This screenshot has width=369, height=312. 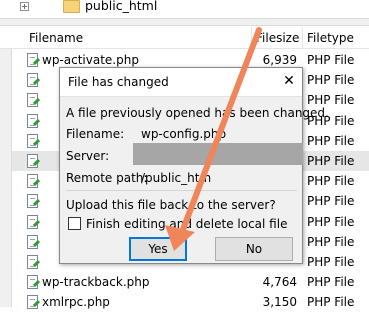 I want to click on server-value-redacted, so click(x=218, y=154).